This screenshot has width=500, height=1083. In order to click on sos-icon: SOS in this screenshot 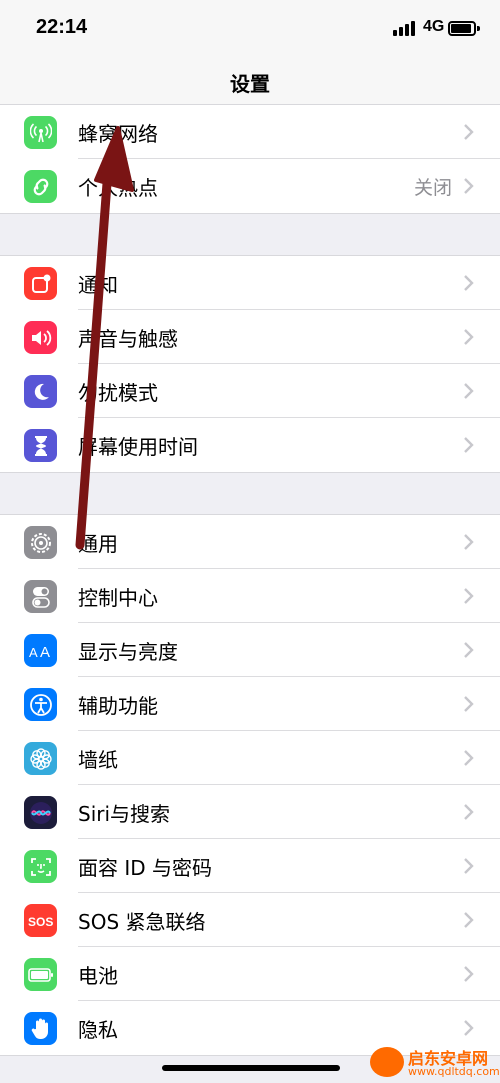, I will do `click(40, 920)`.